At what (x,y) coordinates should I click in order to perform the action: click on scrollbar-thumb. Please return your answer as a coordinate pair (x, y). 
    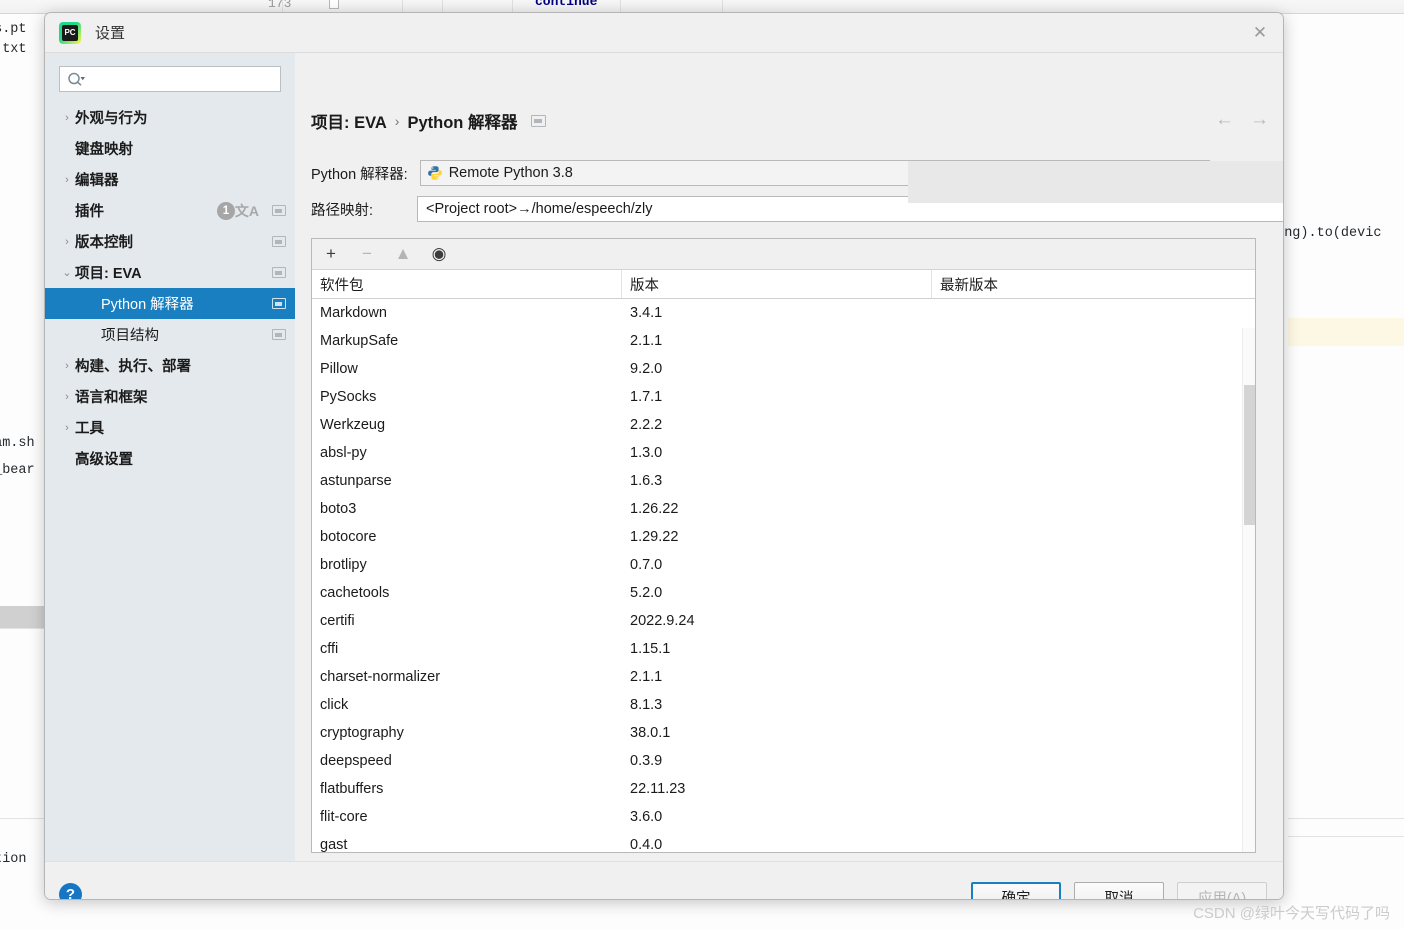
    Looking at the image, I should click on (1249, 455).